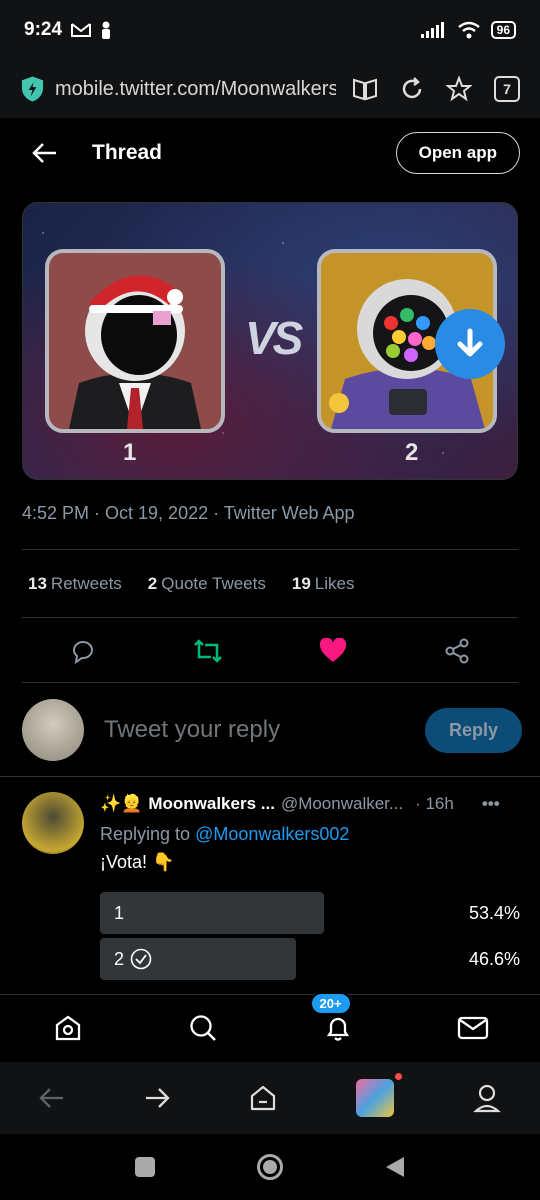  I want to click on browser-forward-icon, so click(157, 1098).